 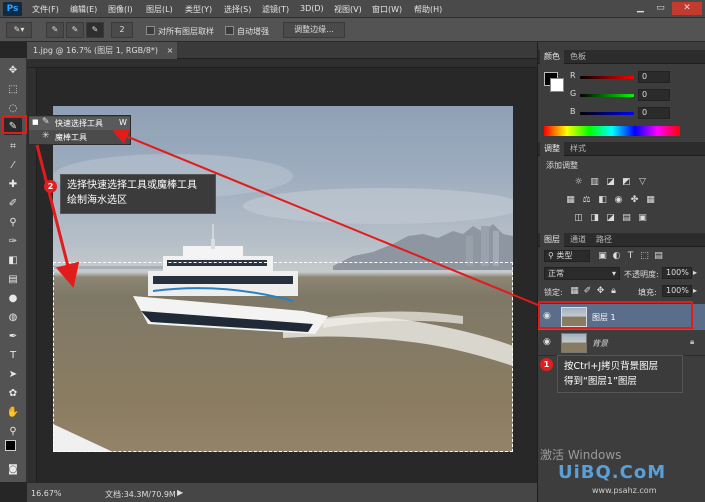 What do you see at coordinates (546, 364) in the screenshot?
I see `step1-badge: 1` at bounding box center [546, 364].